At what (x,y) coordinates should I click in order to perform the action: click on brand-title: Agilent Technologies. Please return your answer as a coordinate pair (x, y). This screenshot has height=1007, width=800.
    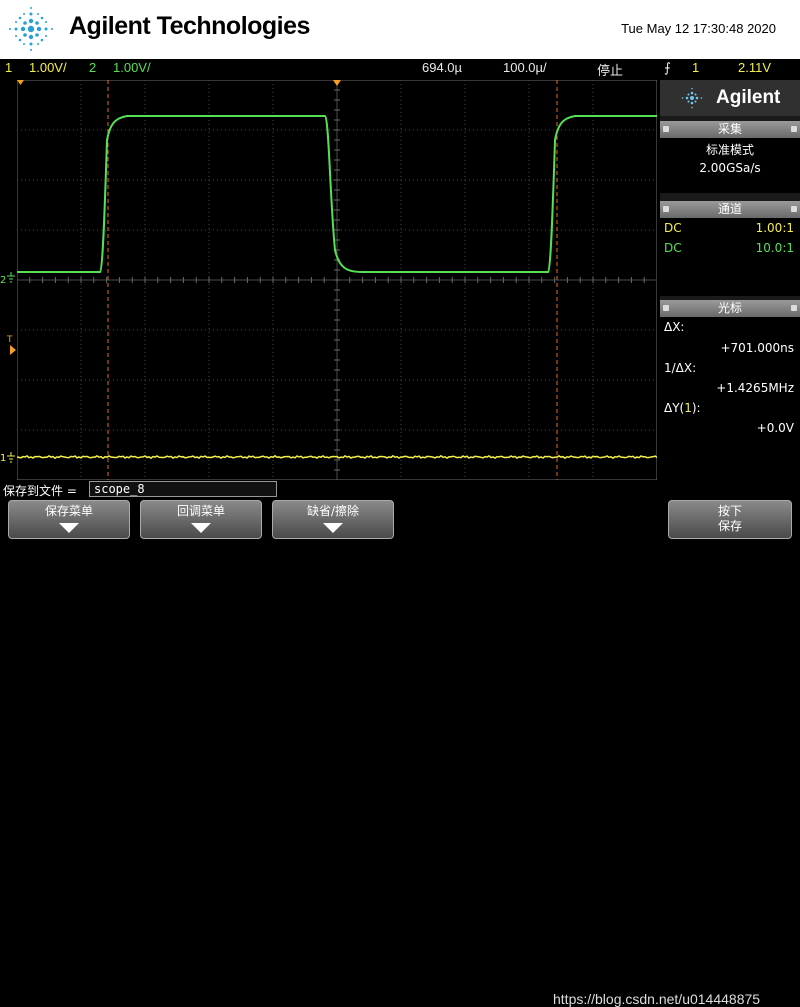
    Looking at the image, I should click on (189, 26).